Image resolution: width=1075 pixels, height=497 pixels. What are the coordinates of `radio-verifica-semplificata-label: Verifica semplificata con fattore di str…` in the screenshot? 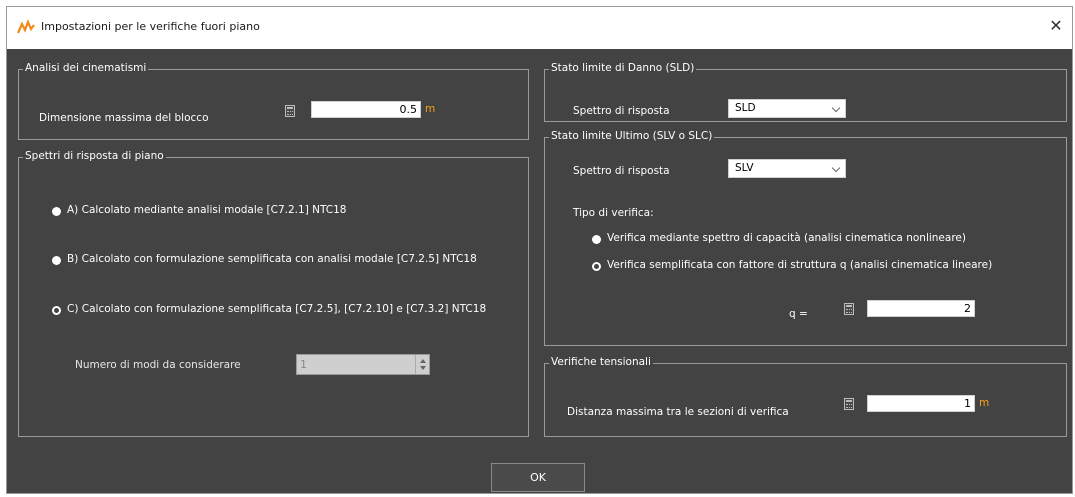 It's located at (799, 265).